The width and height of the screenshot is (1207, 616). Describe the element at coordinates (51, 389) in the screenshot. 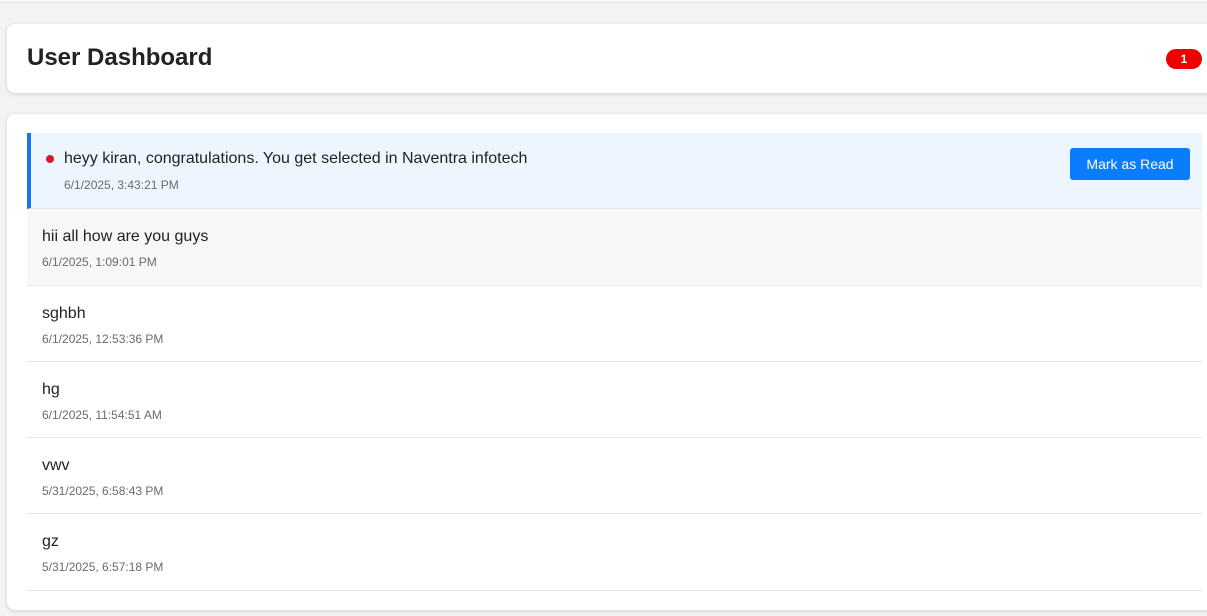

I see `notification-message: hg` at that location.